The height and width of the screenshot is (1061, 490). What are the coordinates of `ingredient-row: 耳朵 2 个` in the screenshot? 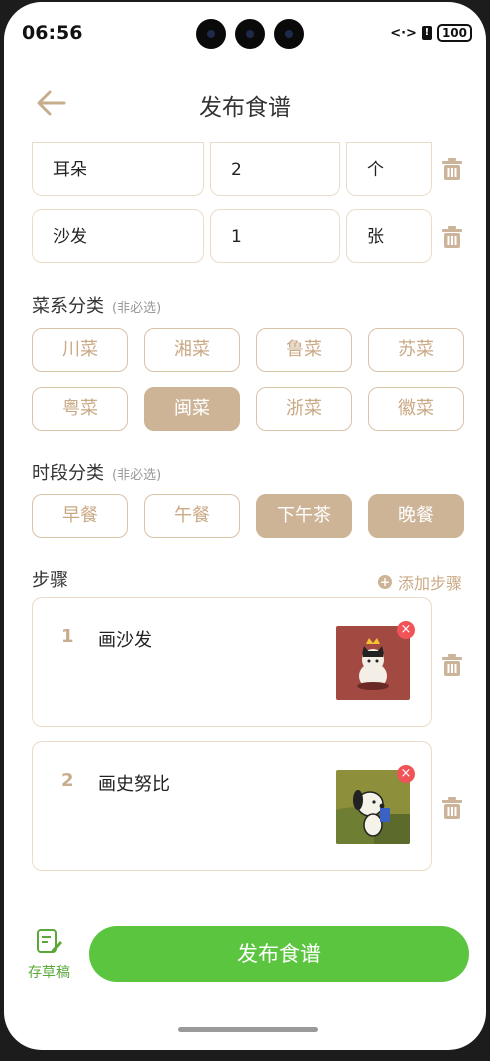 It's located at (252, 170).